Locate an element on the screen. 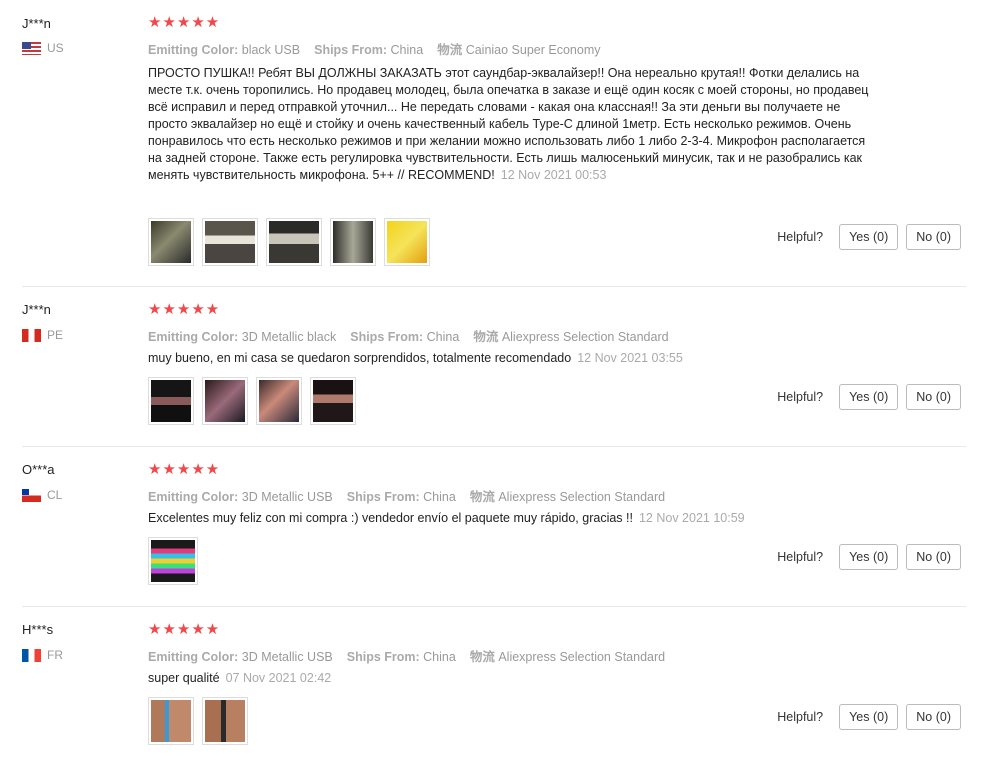  reviewer-country: PE is located at coordinates (42, 335).